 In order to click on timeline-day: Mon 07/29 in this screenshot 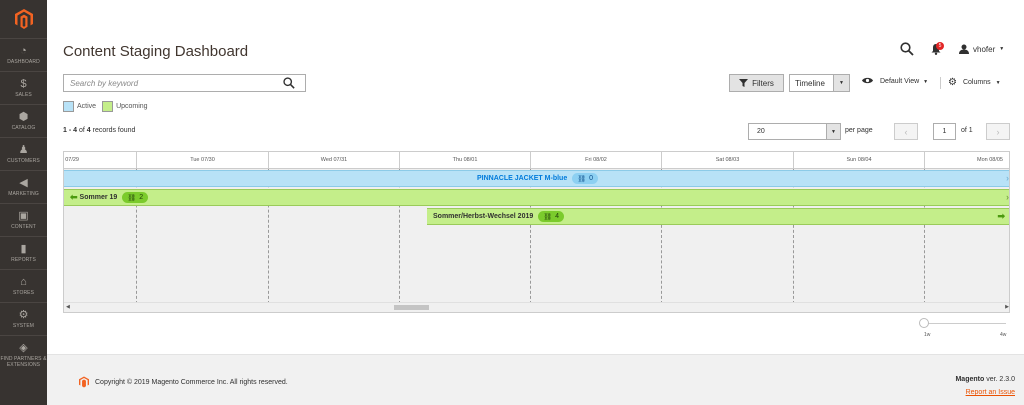, I will do `click(71, 160)`.